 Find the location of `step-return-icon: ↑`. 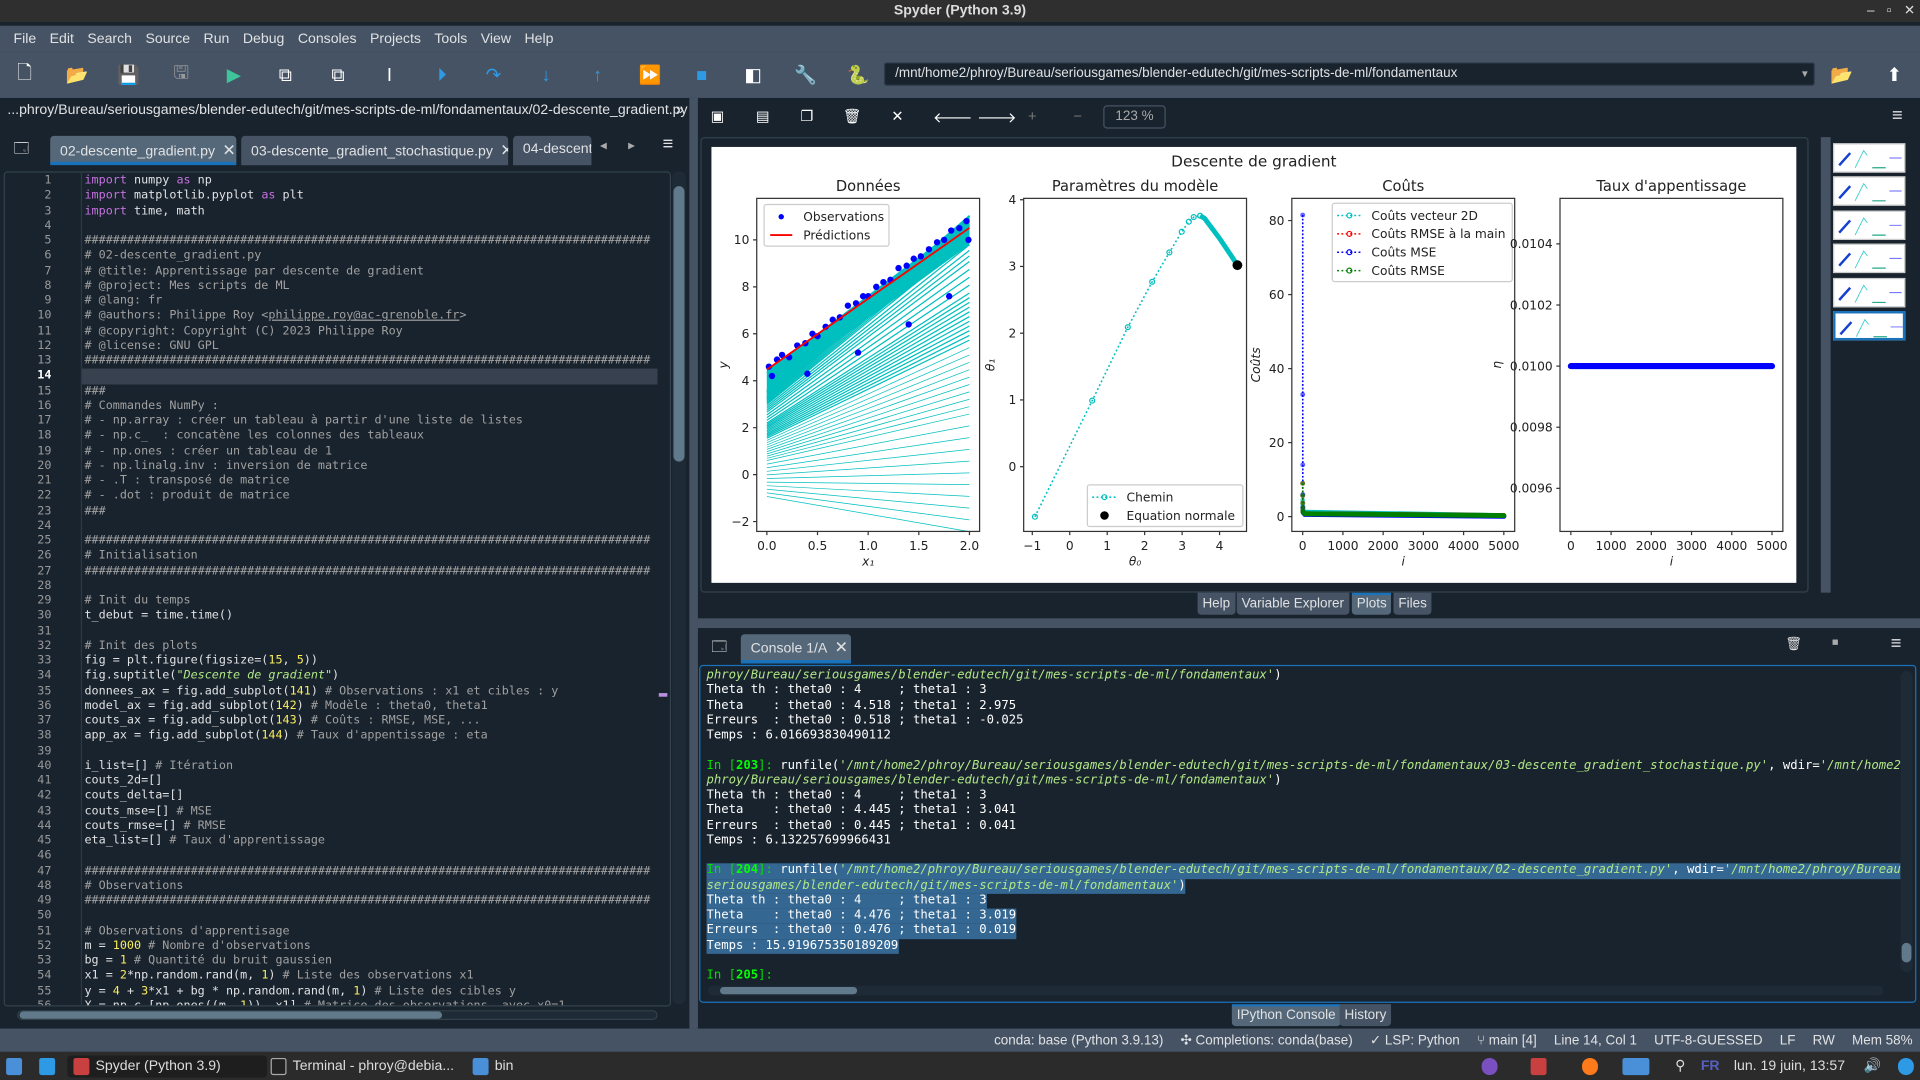

step-return-icon: ↑ is located at coordinates (597, 74).